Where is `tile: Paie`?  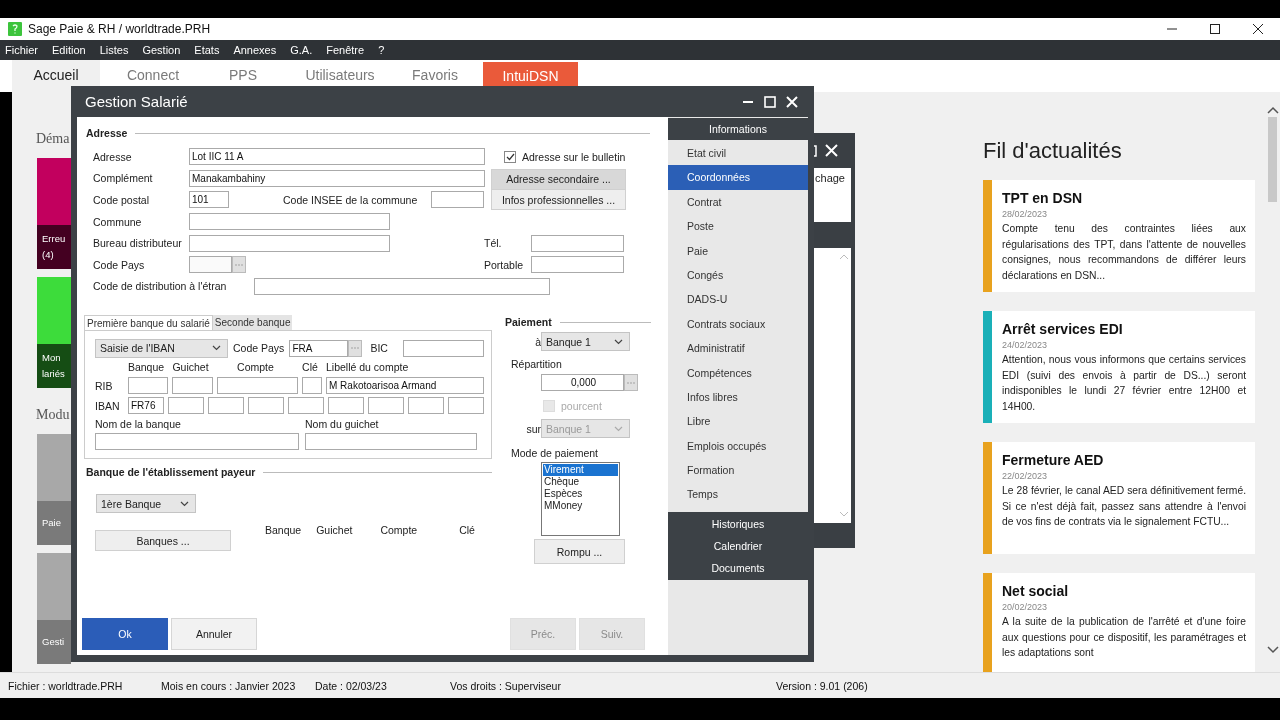
tile: Paie is located at coordinates (54, 489).